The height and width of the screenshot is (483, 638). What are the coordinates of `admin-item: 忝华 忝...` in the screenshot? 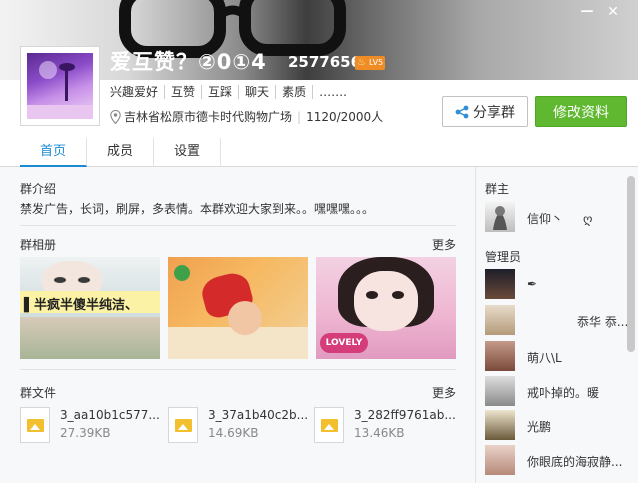 It's located at (556, 321).